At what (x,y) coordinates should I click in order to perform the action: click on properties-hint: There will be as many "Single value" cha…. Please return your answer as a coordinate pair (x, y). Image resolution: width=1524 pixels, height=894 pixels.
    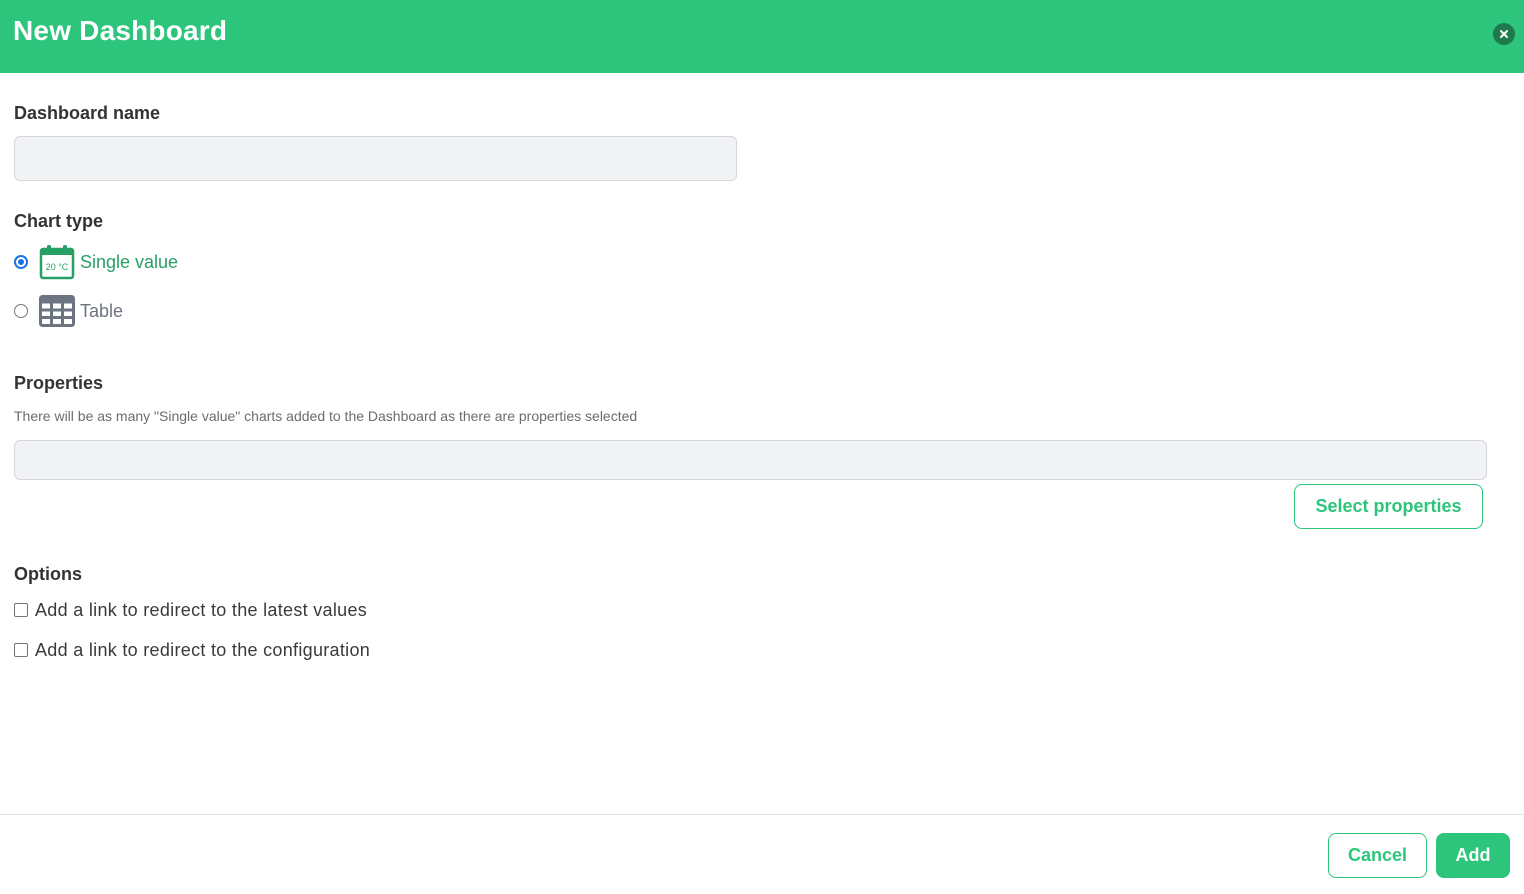
    Looking at the image, I should click on (326, 416).